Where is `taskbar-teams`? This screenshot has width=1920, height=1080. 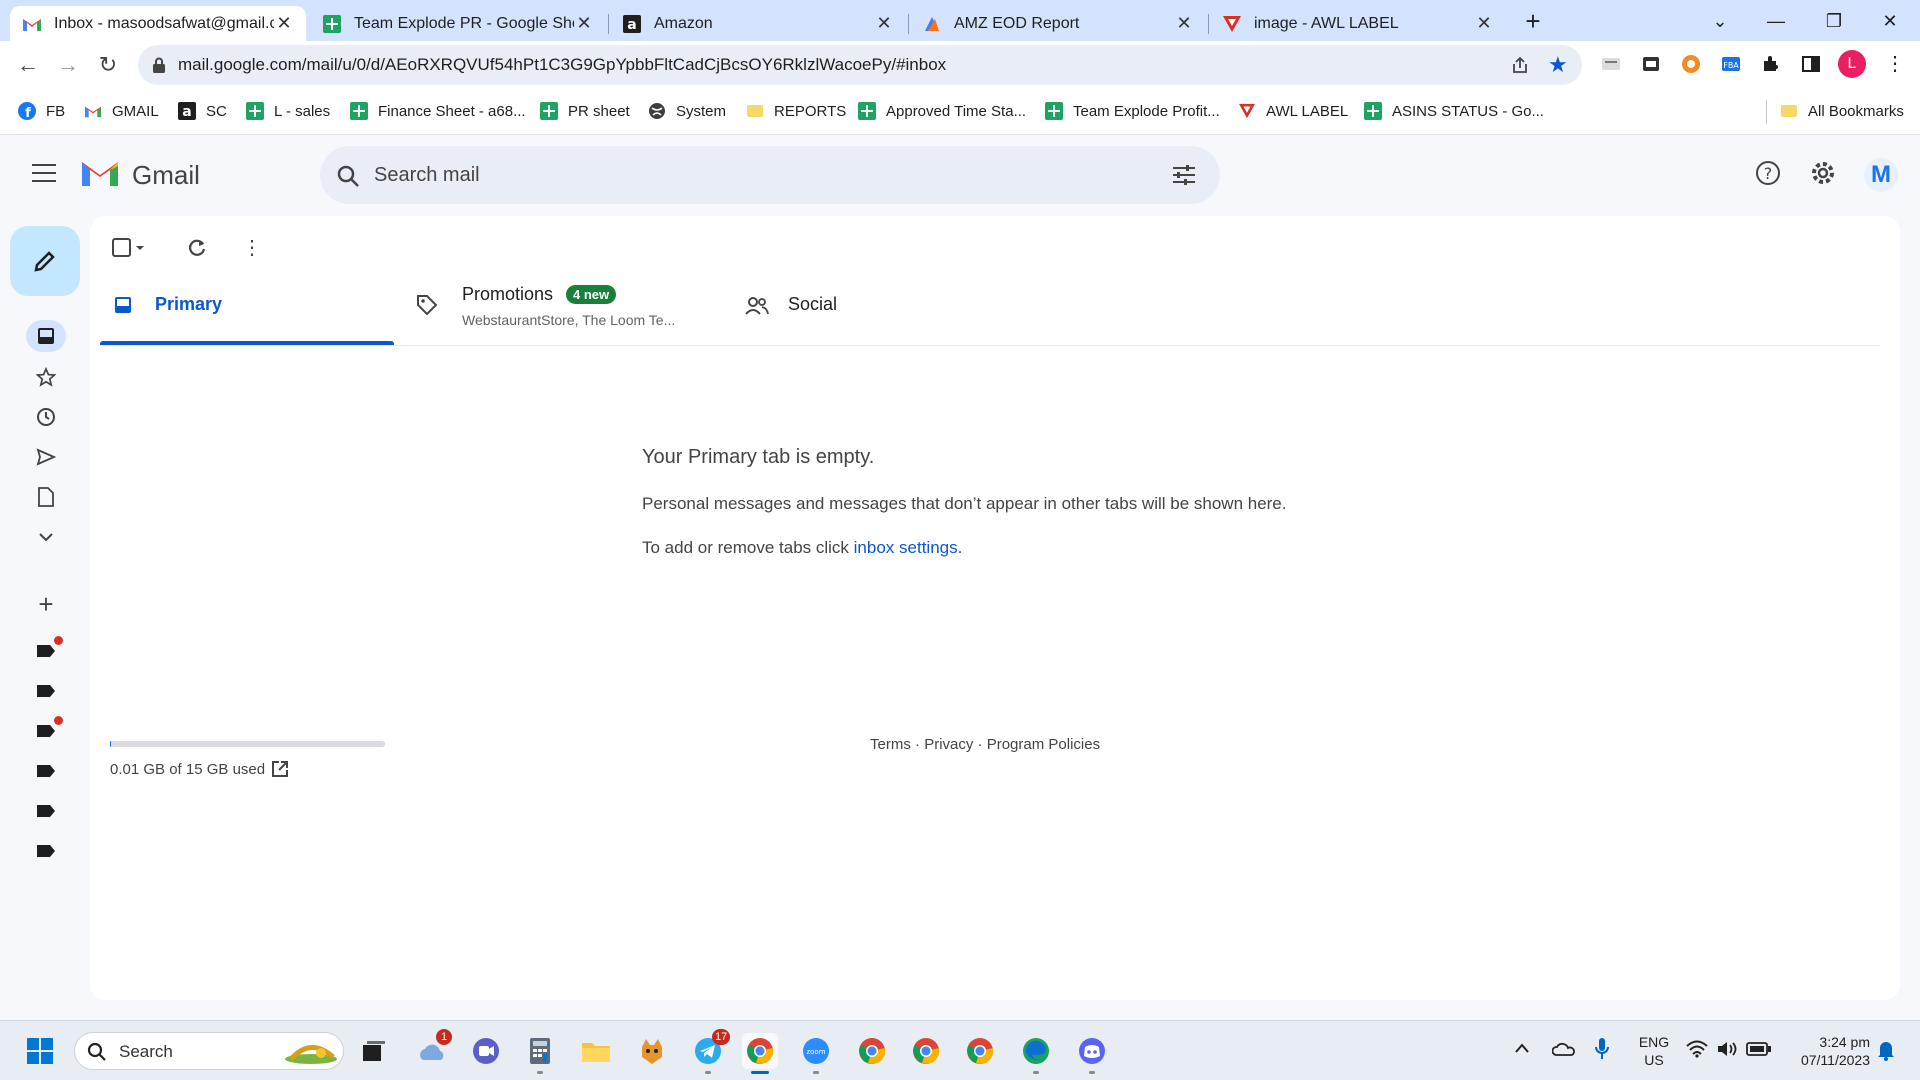 taskbar-teams is located at coordinates (486, 1051).